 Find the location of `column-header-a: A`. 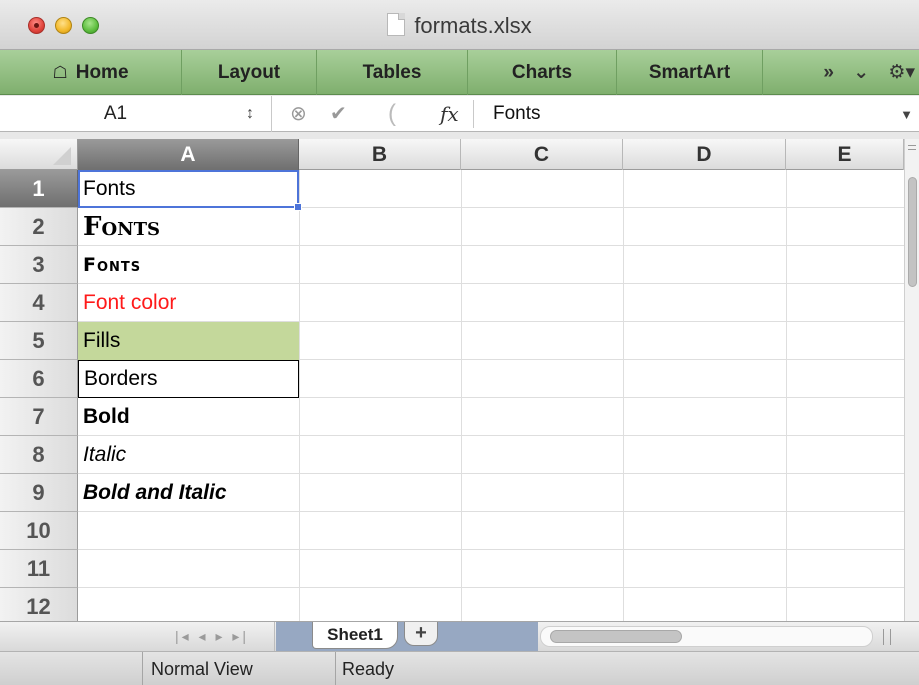

column-header-a: A is located at coordinates (188, 154).